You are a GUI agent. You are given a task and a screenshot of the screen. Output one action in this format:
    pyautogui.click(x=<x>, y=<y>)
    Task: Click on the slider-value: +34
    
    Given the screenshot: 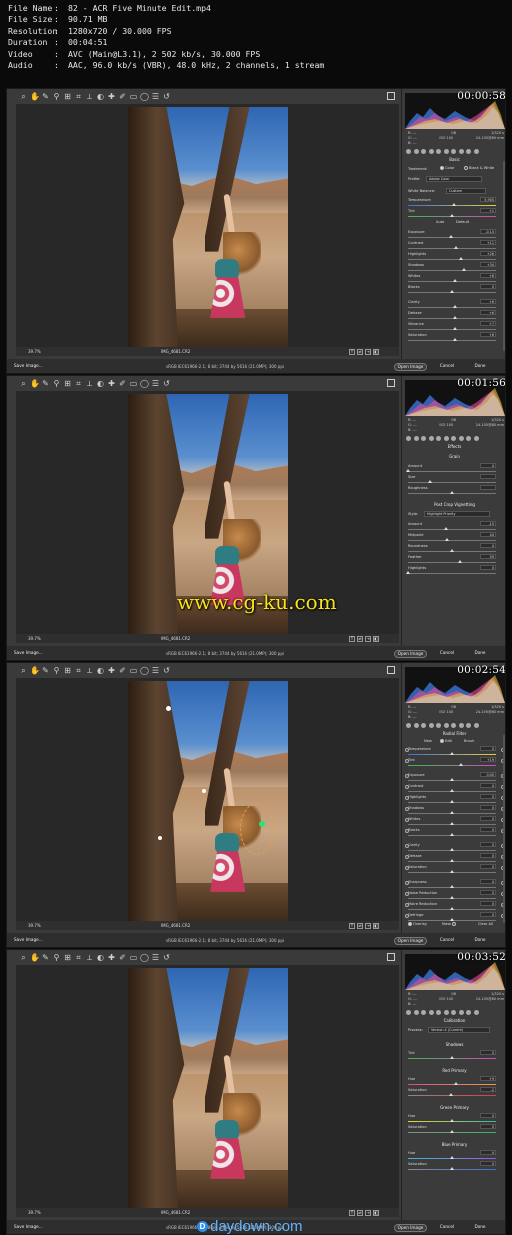 What is the action you would take?
    pyautogui.click(x=488, y=264)
    